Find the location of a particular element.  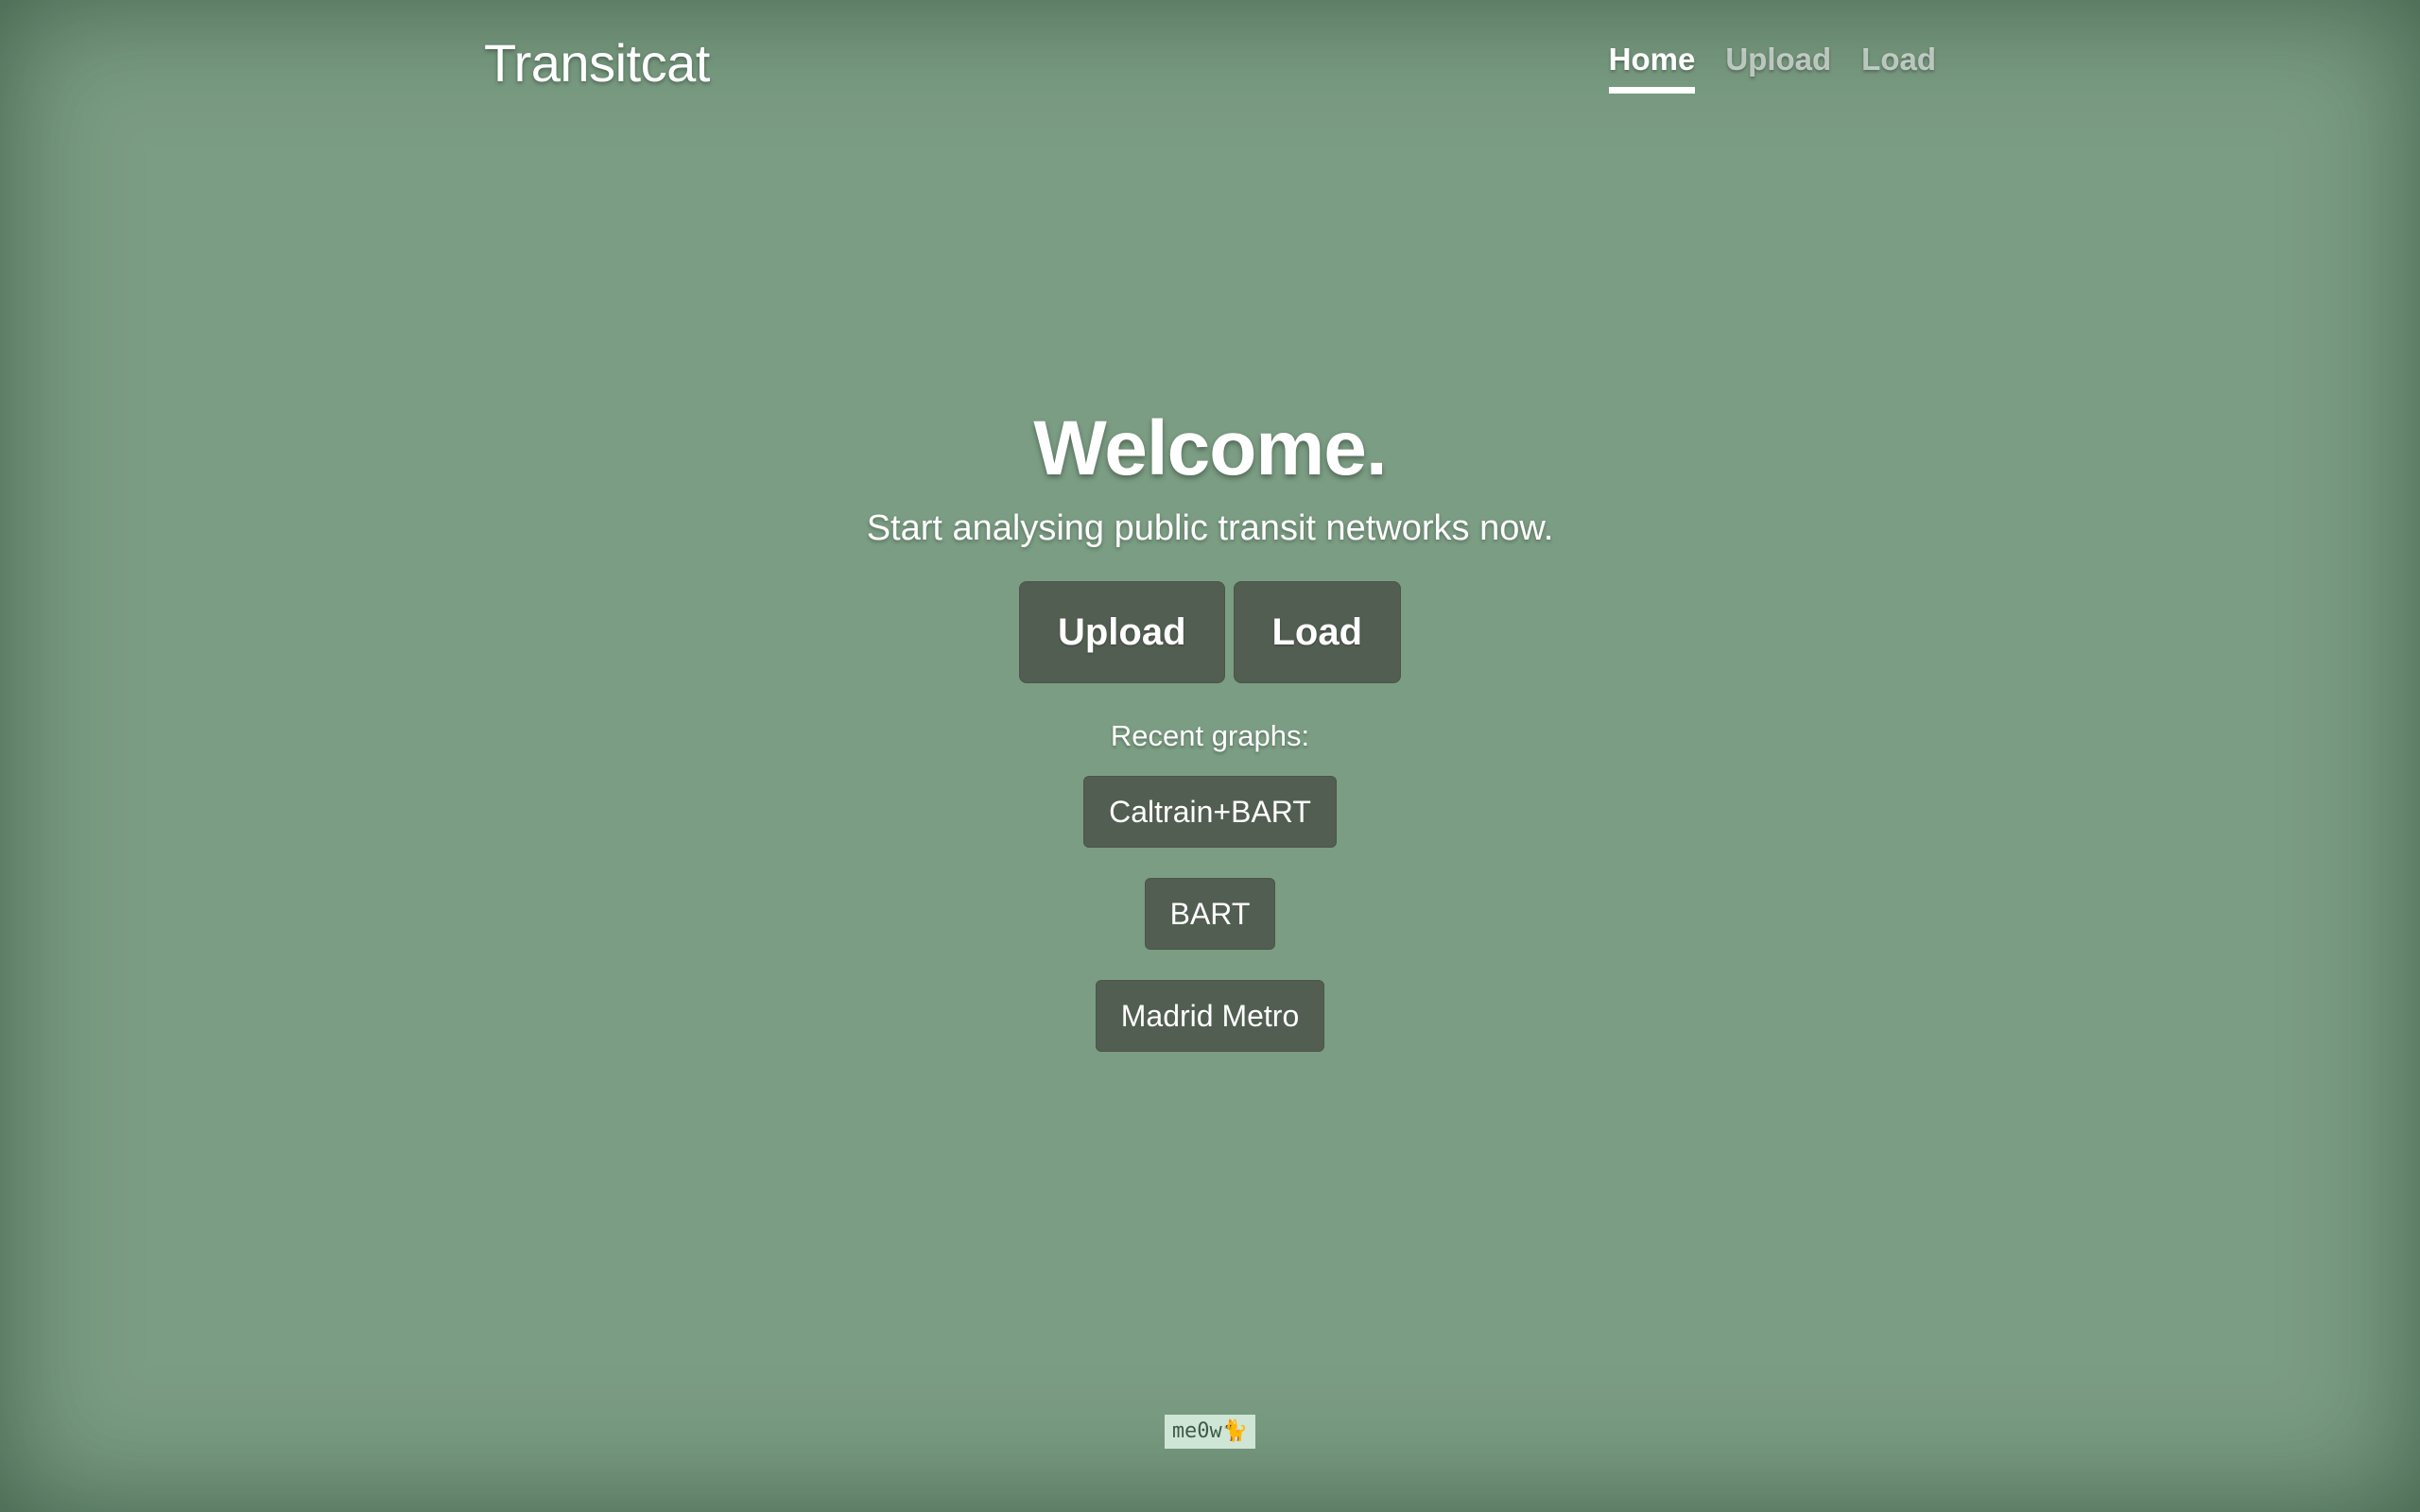

upload-button: Upload is located at coordinates (1121, 632).